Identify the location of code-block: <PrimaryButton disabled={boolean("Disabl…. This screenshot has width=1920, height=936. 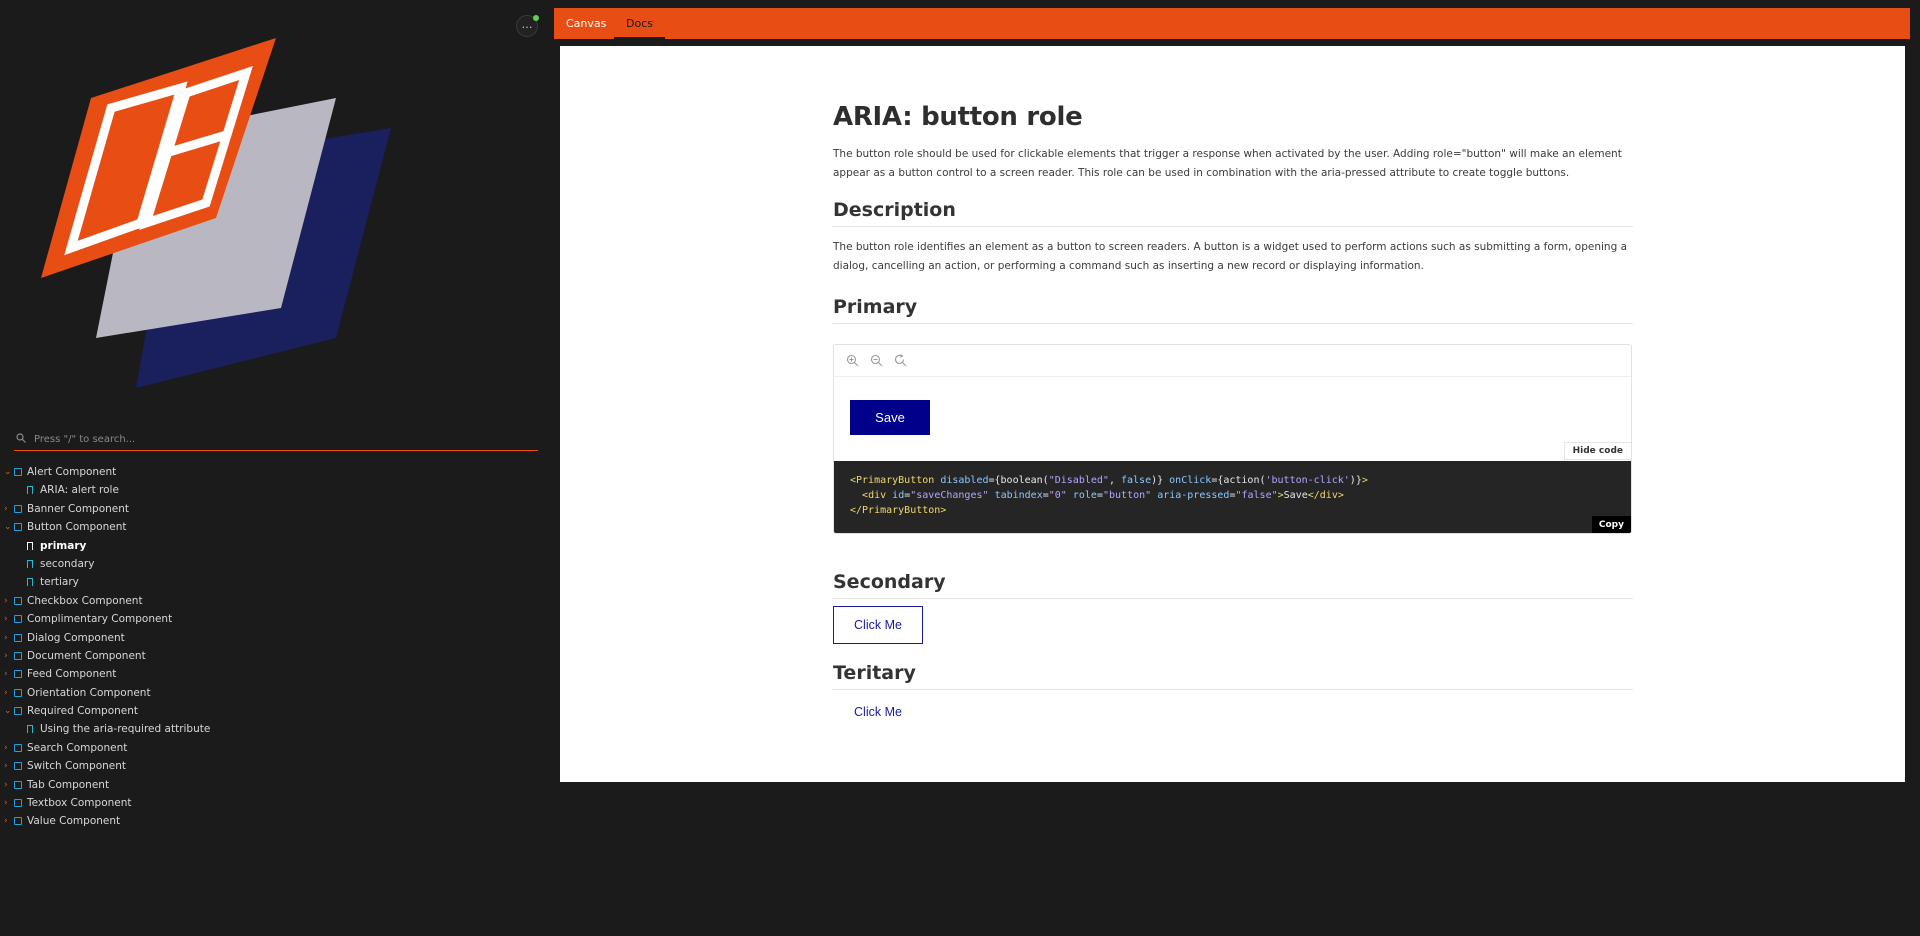
(1232, 497).